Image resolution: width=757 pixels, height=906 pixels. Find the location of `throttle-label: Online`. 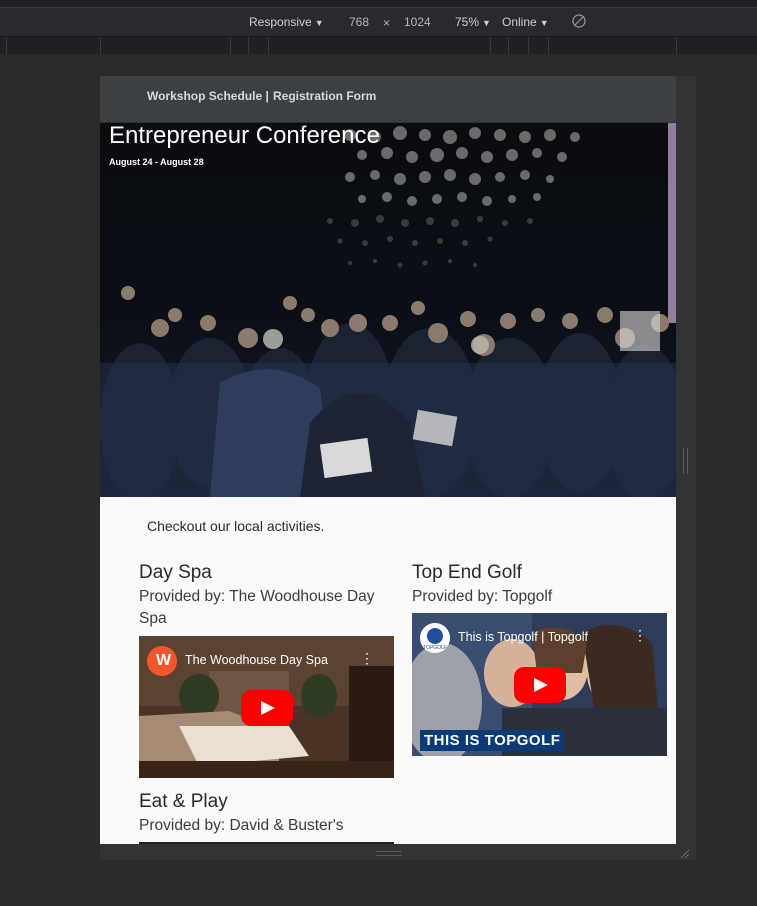

throttle-label: Online is located at coordinates (519, 22).